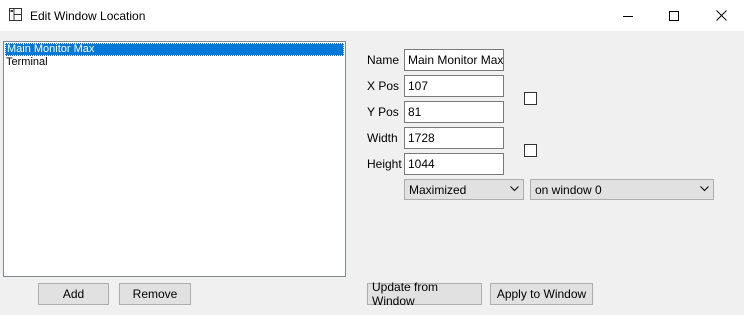 This screenshot has width=744, height=315. I want to click on name-label: Name, so click(383, 60).